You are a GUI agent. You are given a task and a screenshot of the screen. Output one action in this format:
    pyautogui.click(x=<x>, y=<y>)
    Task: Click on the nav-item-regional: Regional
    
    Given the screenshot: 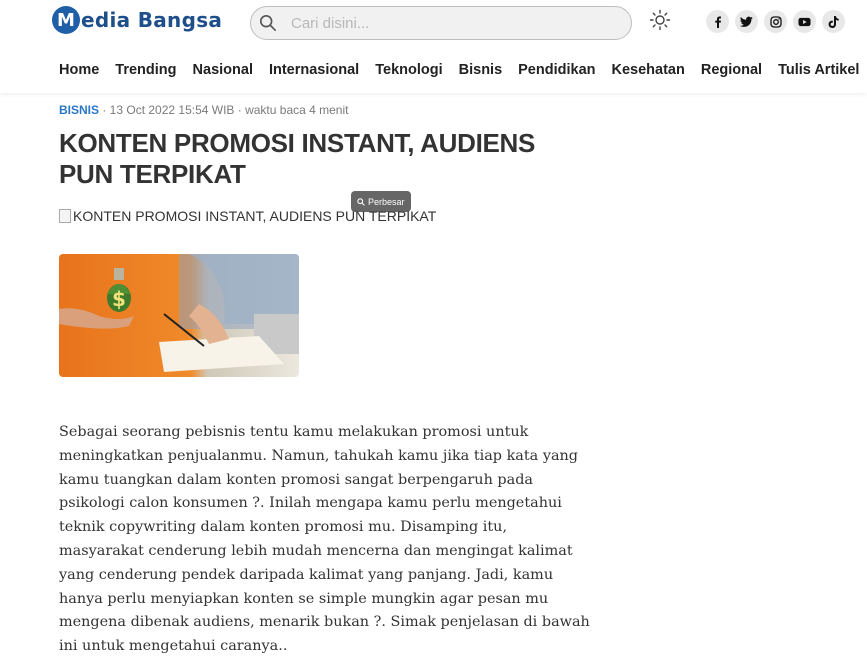 What is the action you would take?
    pyautogui.click(x=731, y=70)
    